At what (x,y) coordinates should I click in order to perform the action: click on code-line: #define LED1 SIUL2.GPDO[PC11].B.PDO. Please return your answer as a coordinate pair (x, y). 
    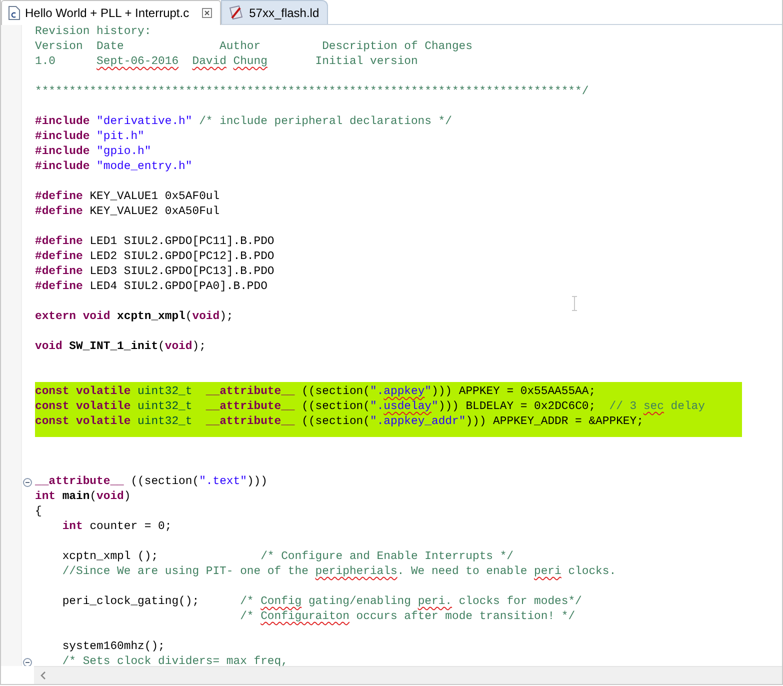
    Looking at the image, I should click on (155, 242).